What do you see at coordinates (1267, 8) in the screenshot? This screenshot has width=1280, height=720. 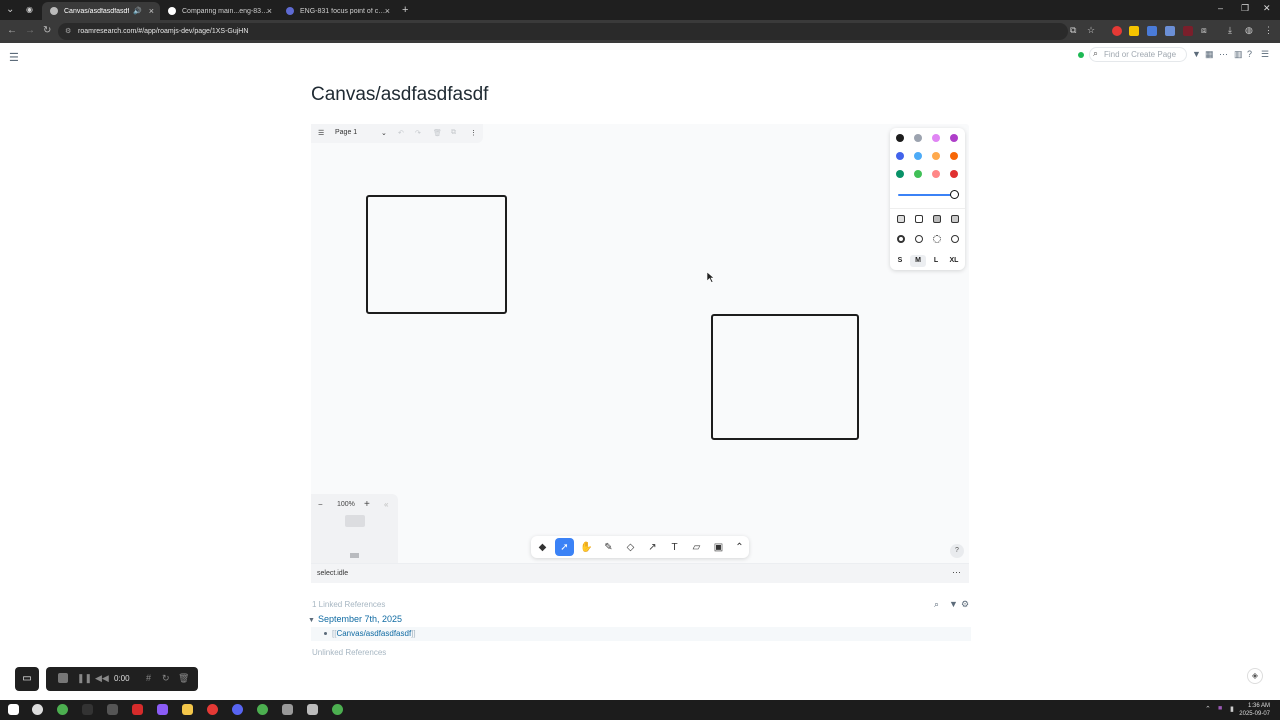 I see `close-window-icon: ✕` at bounding box center [1267, 8].